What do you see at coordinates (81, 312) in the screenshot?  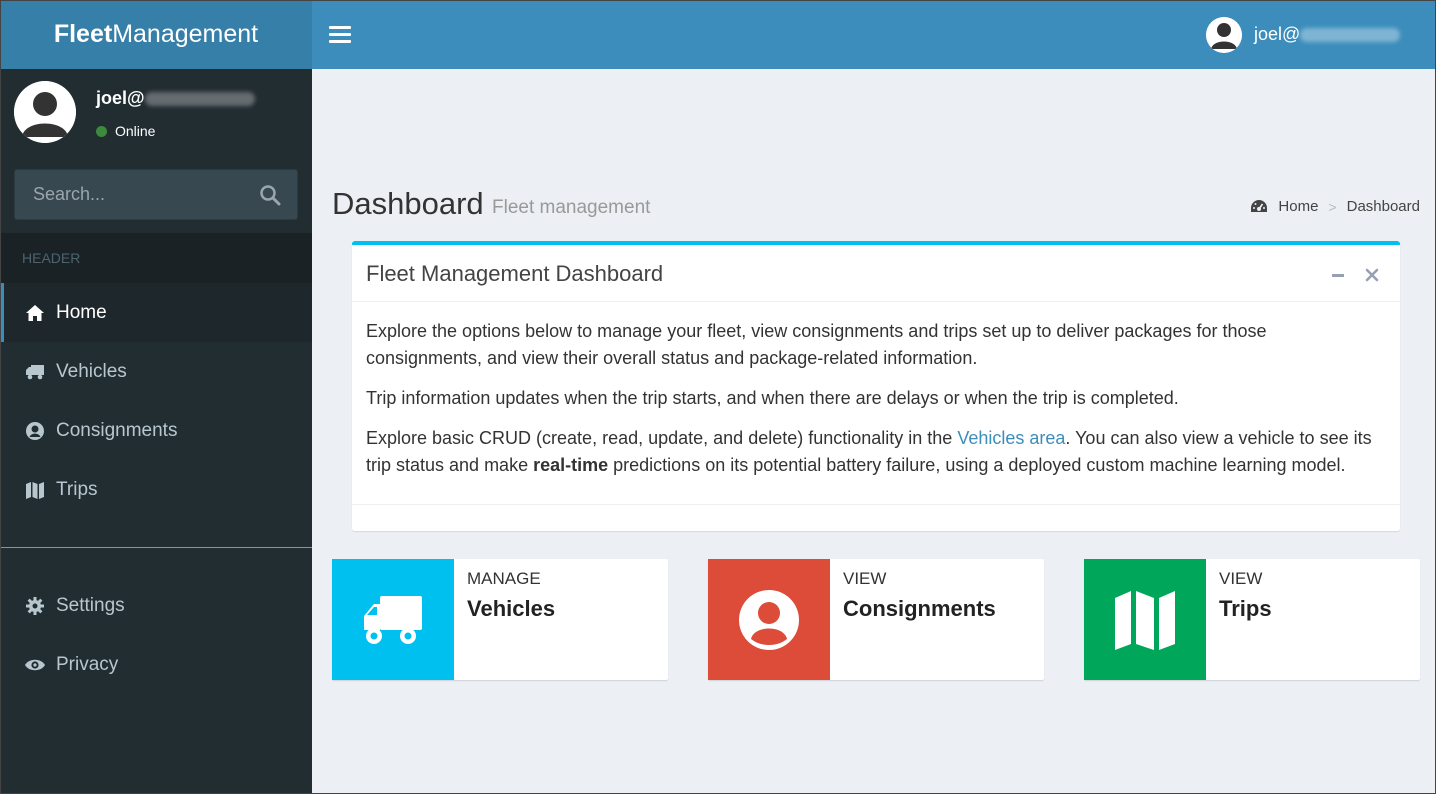 I see `sidebar-item-label: Home` at bounding box center [81, 312].